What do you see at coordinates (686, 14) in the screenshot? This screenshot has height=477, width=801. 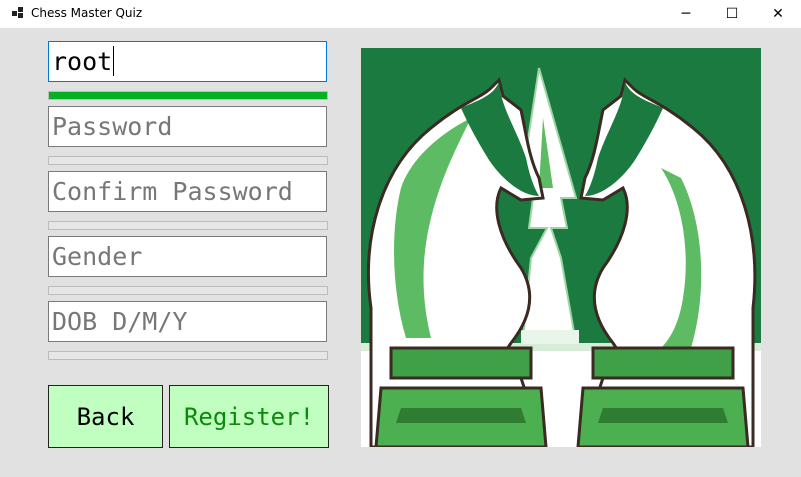 I see `minimize-button: ─` at bounding box center [686, 14].